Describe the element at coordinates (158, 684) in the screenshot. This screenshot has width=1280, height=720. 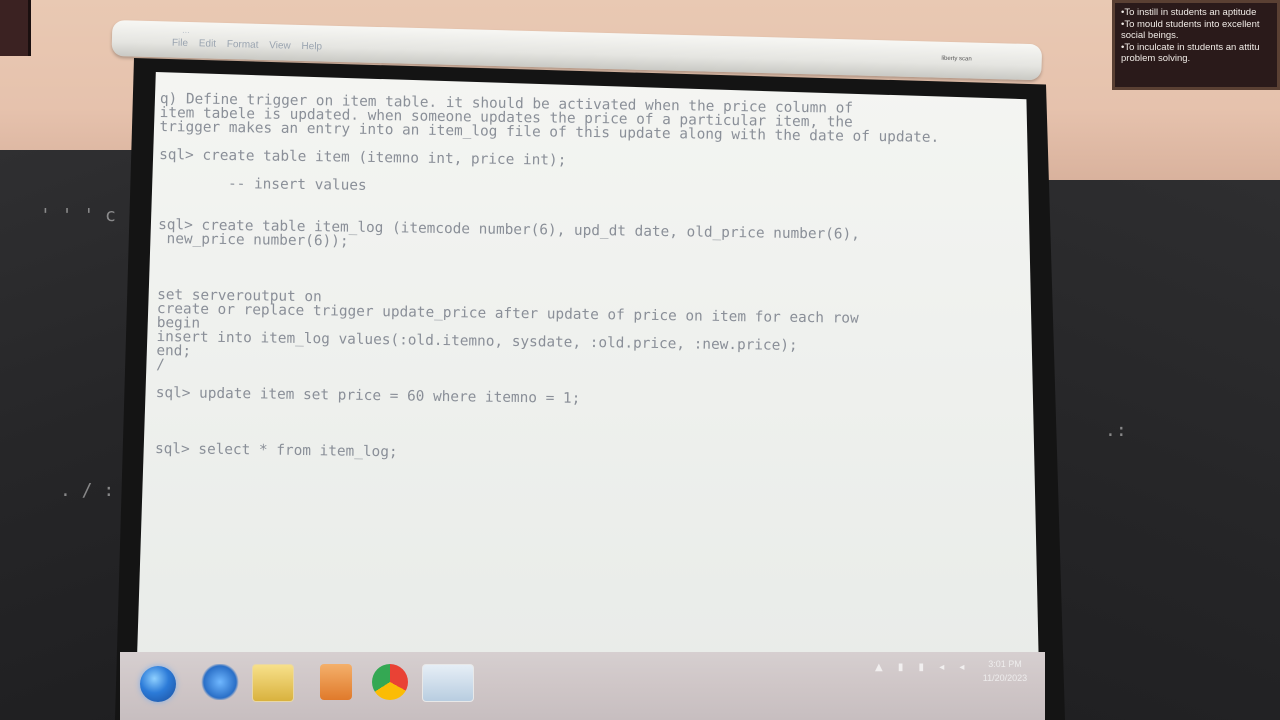
I see `start-button` at that location.